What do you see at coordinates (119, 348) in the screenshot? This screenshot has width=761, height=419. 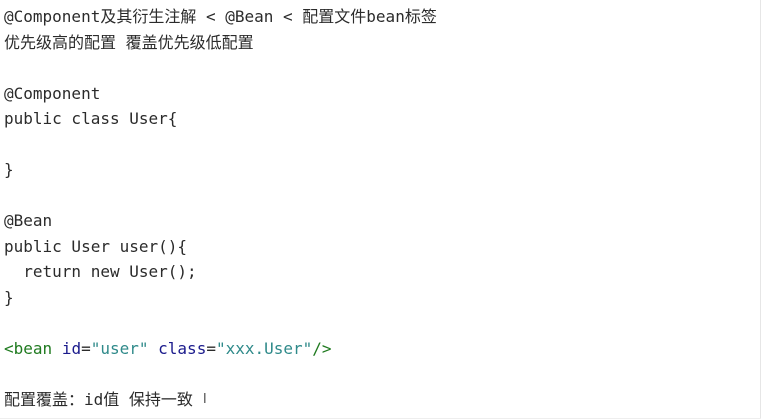 I see `xml-value-id: "user"` at bounding box center [119, 348].